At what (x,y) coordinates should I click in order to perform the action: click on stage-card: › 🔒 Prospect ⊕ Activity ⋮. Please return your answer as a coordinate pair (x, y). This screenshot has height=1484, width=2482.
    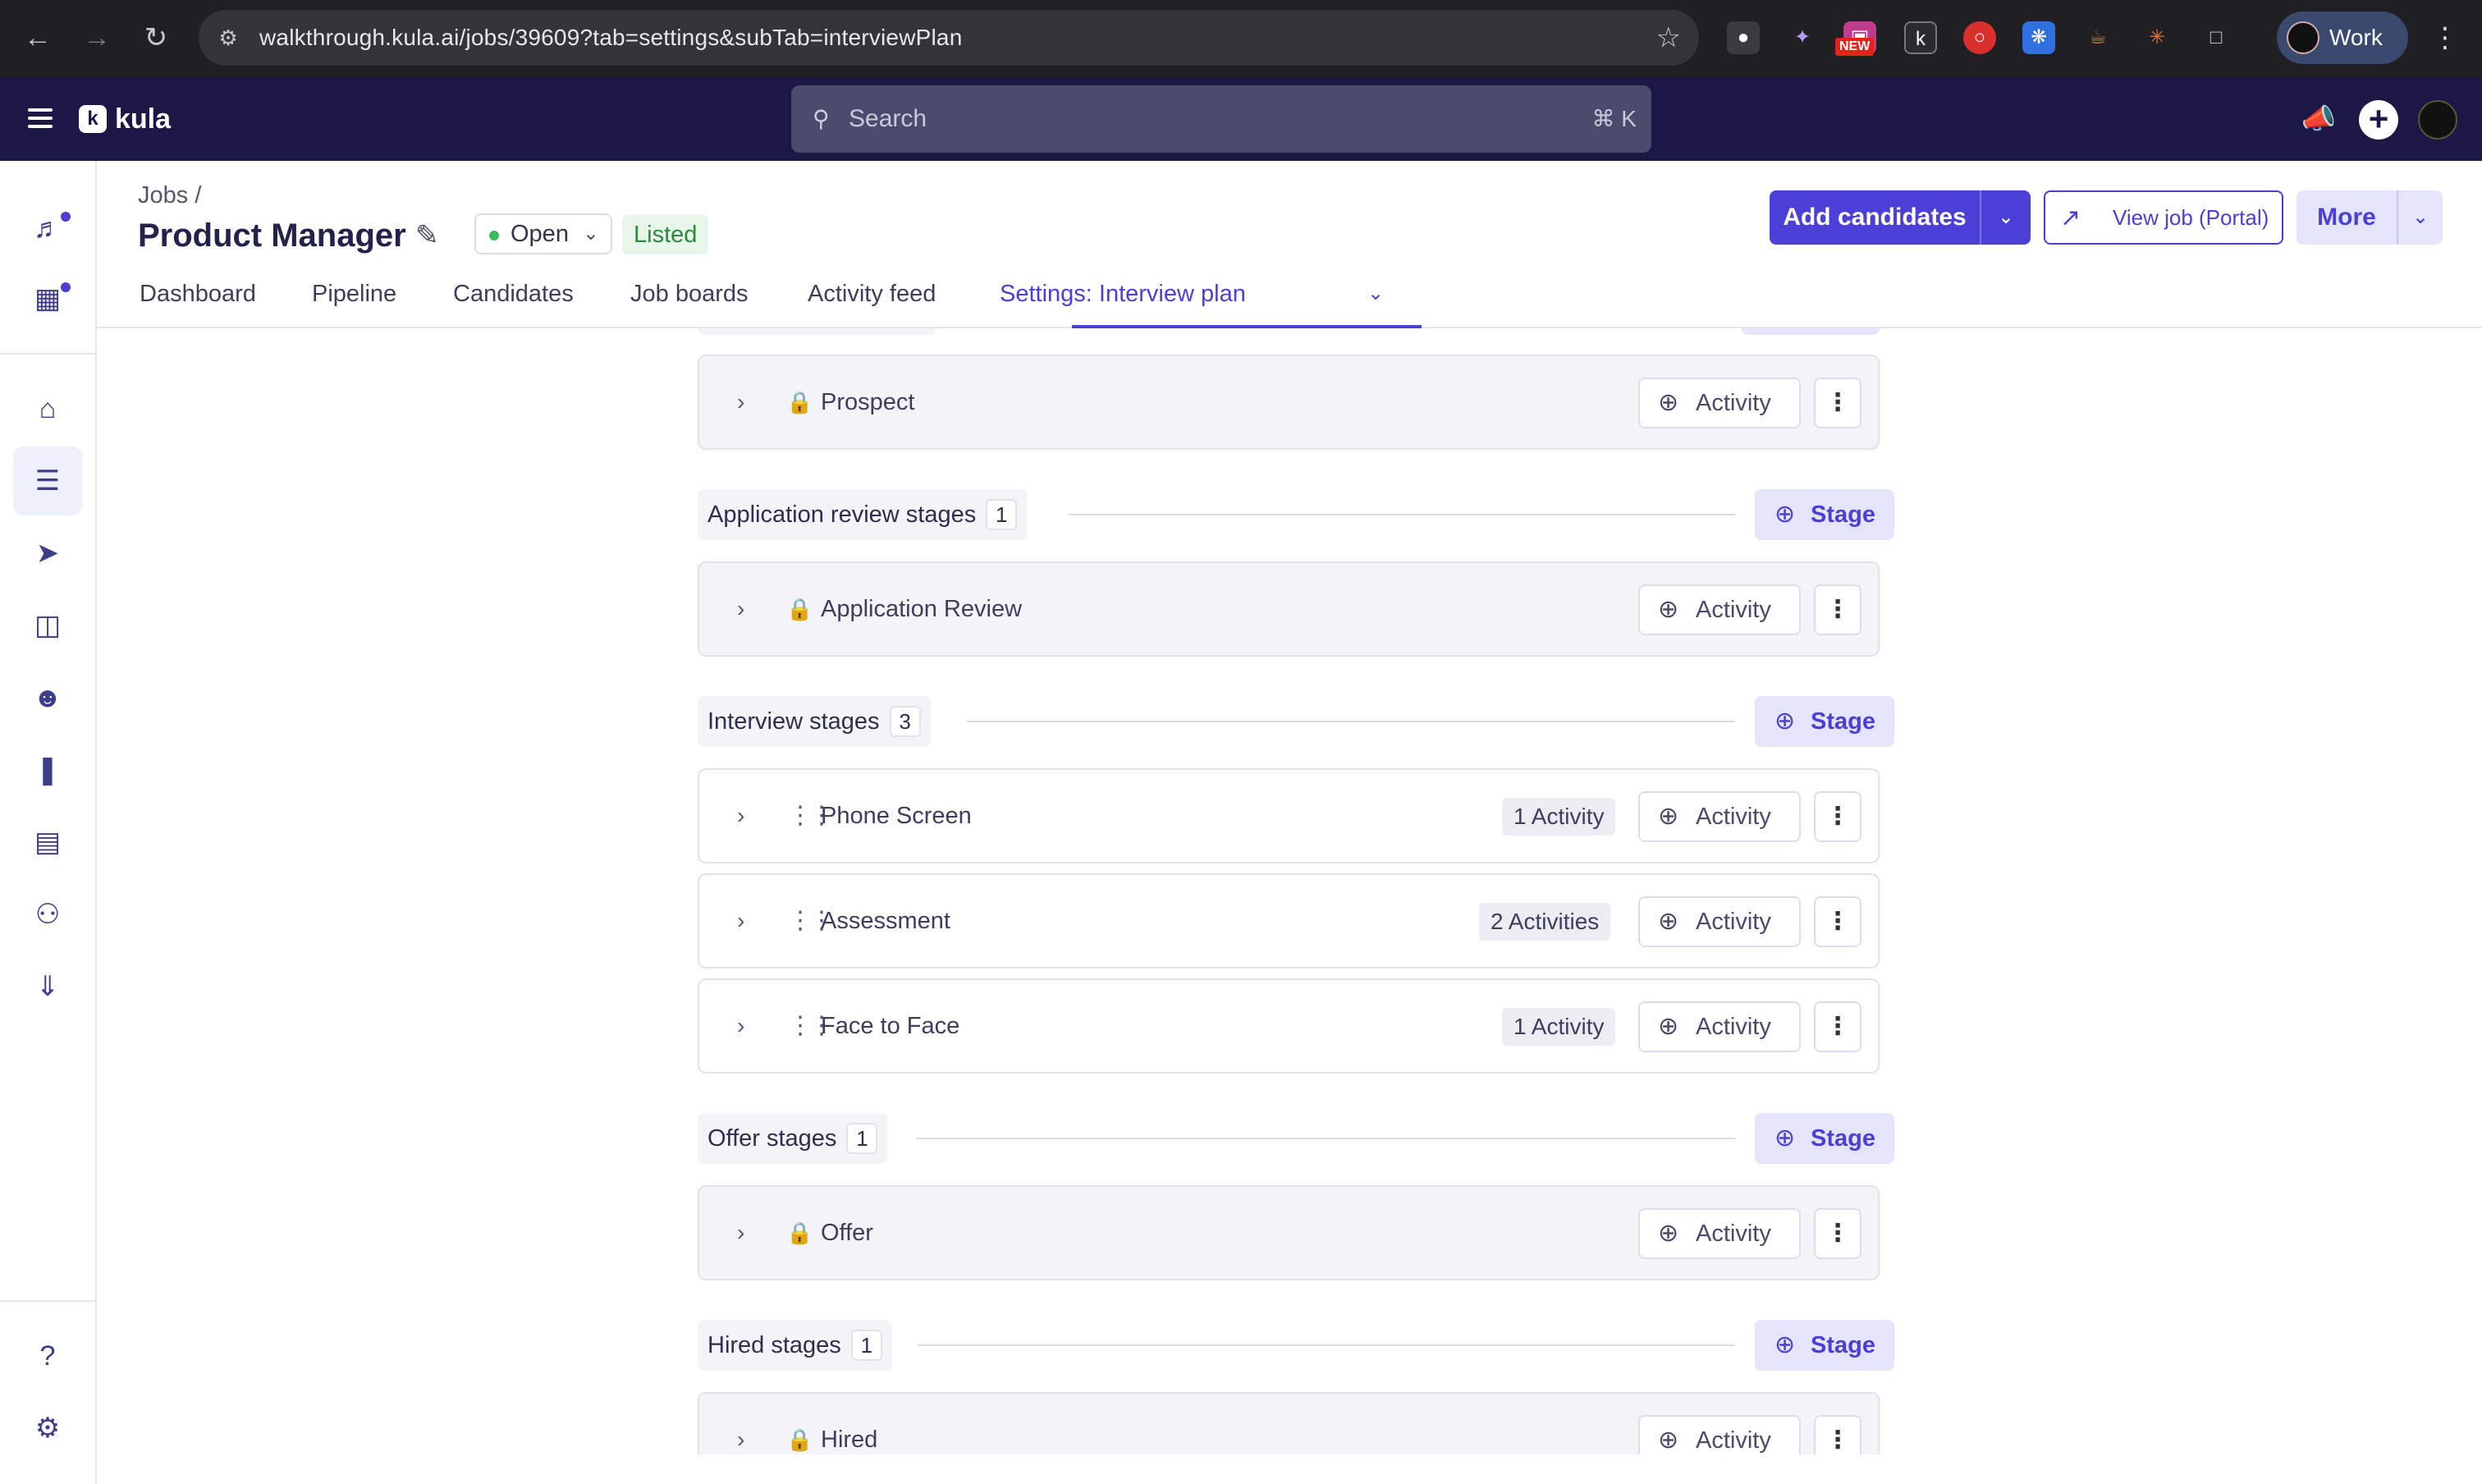
    Looking at the image, I should click on (1289, 402).